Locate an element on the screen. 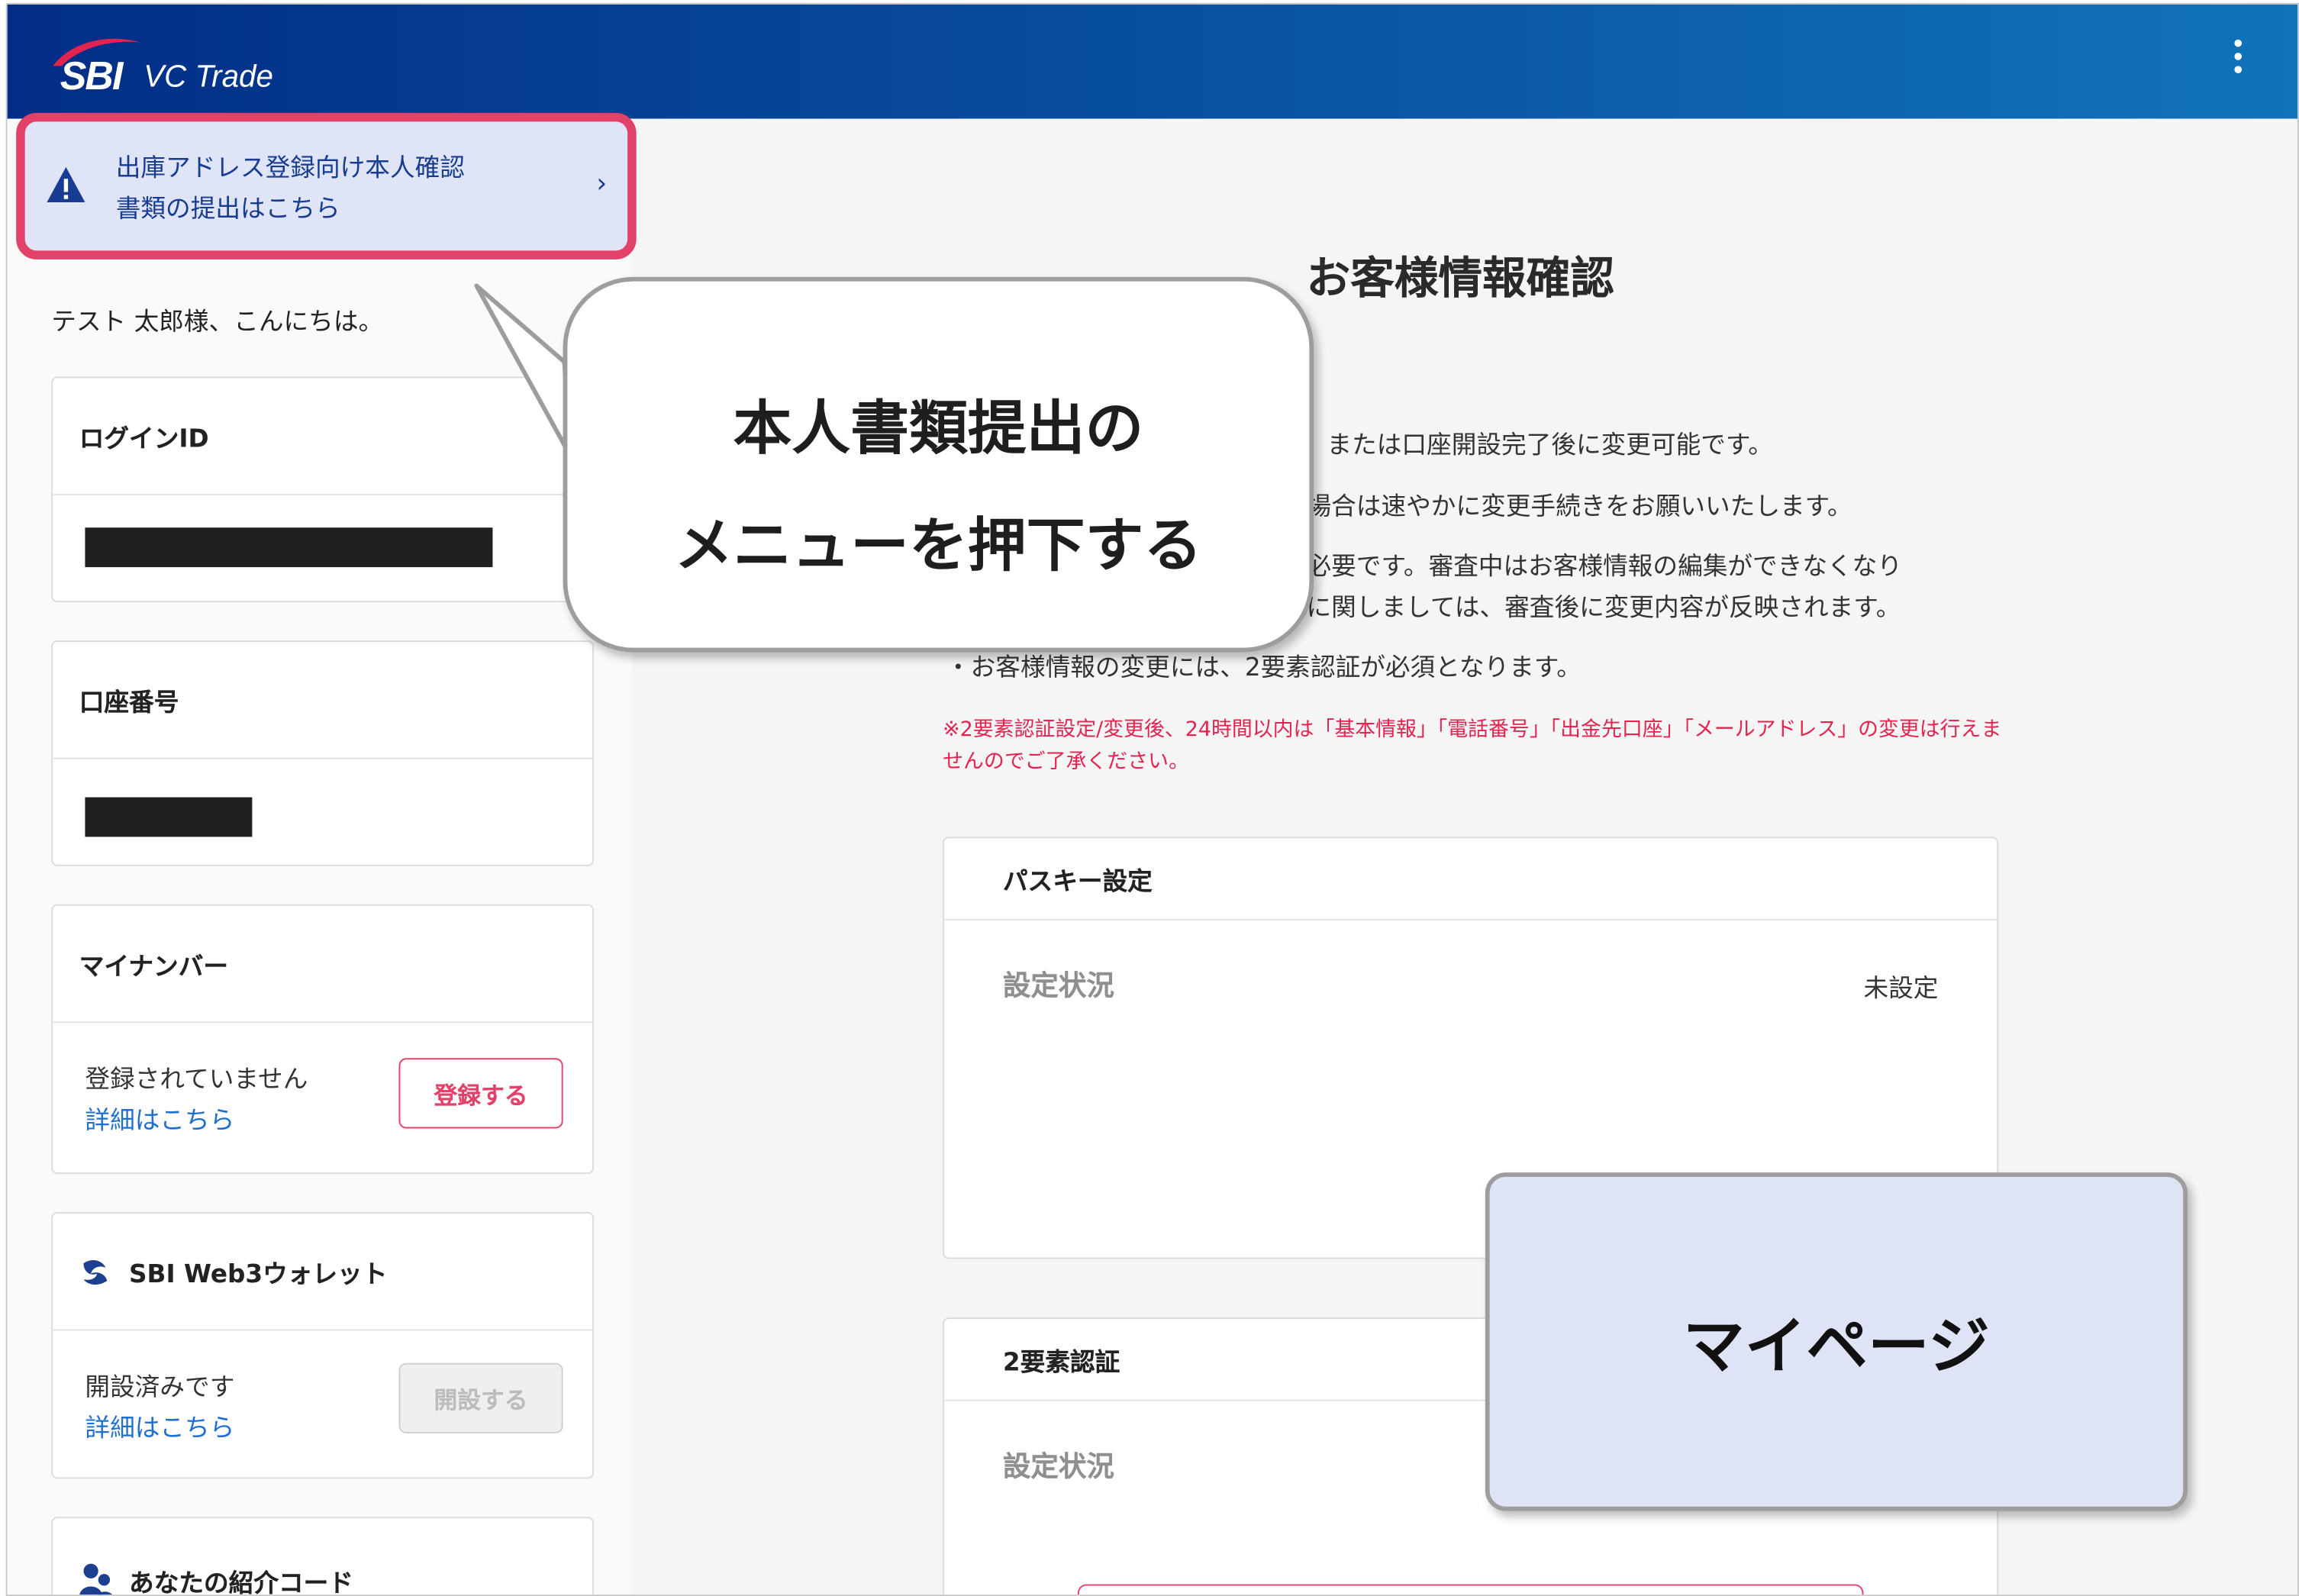 The image size is (2299, 1596). passkey-status-label: 設定状況 is located at coordinates (1058, 987).